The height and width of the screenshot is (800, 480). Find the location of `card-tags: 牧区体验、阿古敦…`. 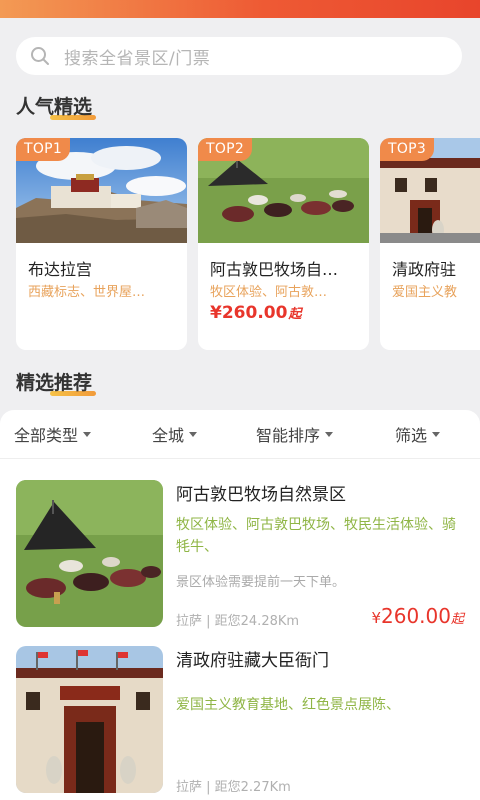

card-tags: 牧区体验、阿古敦… is located at coordinates (269, 292).